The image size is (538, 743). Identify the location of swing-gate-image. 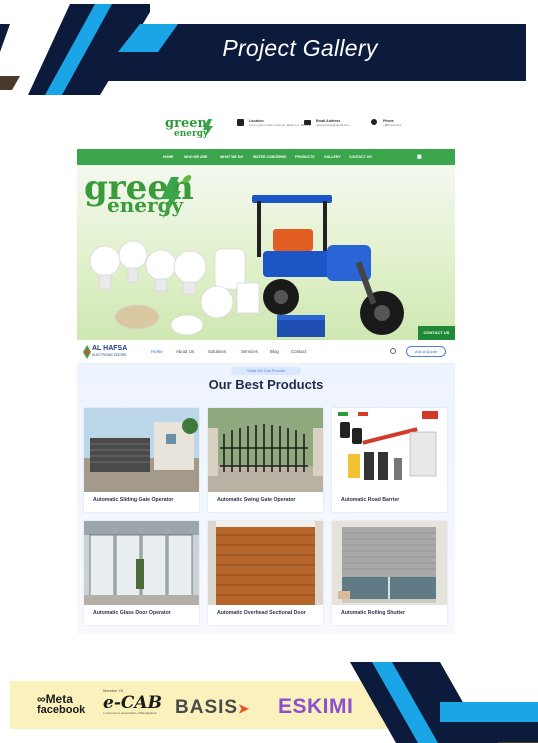
(265, 450).